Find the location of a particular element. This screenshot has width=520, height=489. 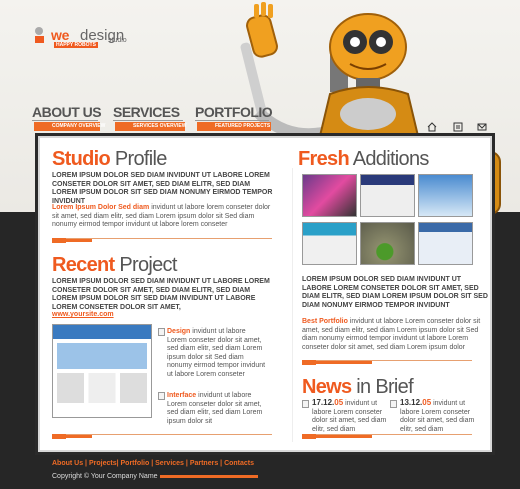

nav-sublabel: COMPANY OVERVIEW is located at coordinates (69, 126).